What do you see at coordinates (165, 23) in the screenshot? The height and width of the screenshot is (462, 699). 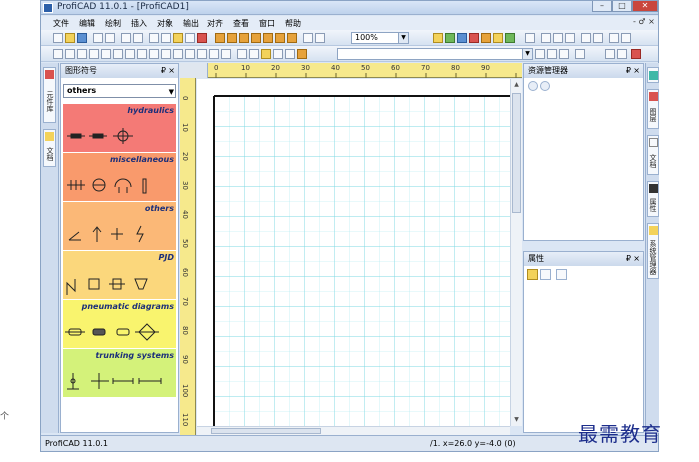 I see `menu-object: 对象` at bounding box center [165, 23].